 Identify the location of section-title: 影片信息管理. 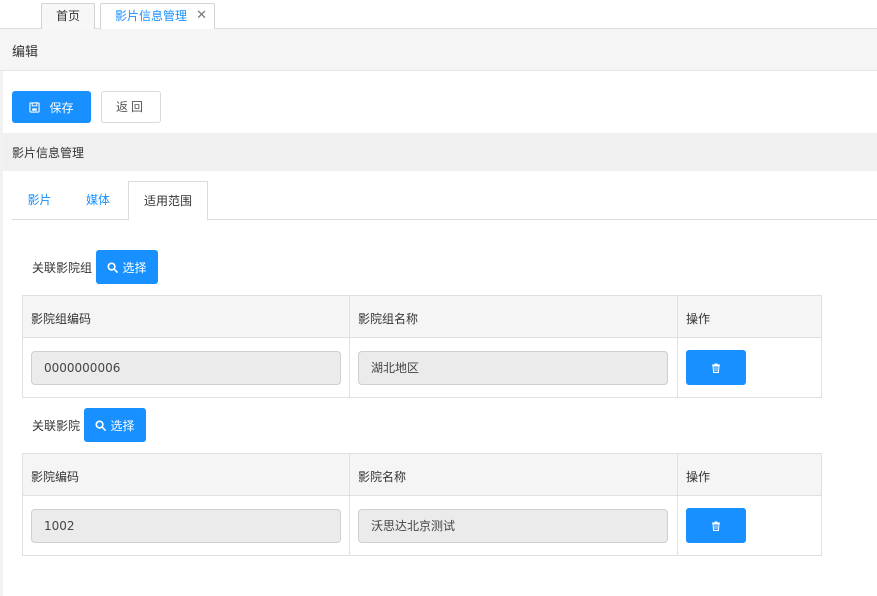
(48, 153).